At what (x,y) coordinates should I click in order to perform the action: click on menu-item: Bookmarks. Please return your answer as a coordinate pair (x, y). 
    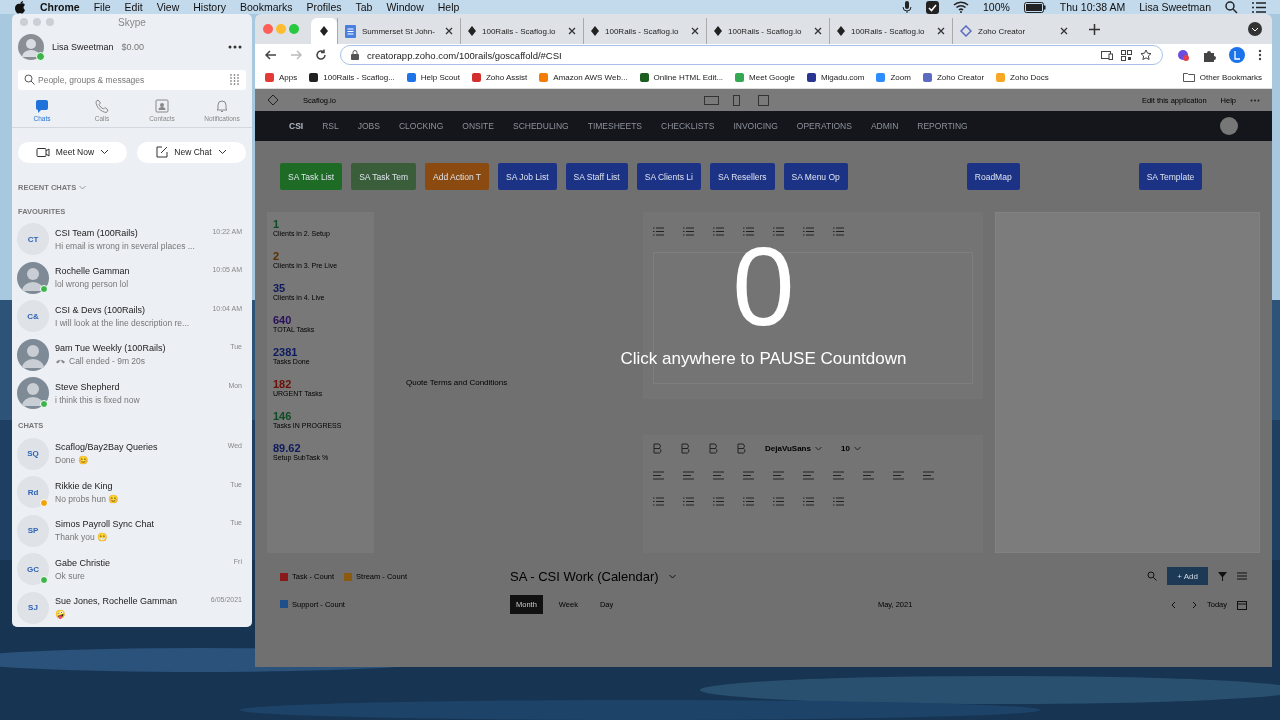
    Looking at the image, I should click on (266, 7).